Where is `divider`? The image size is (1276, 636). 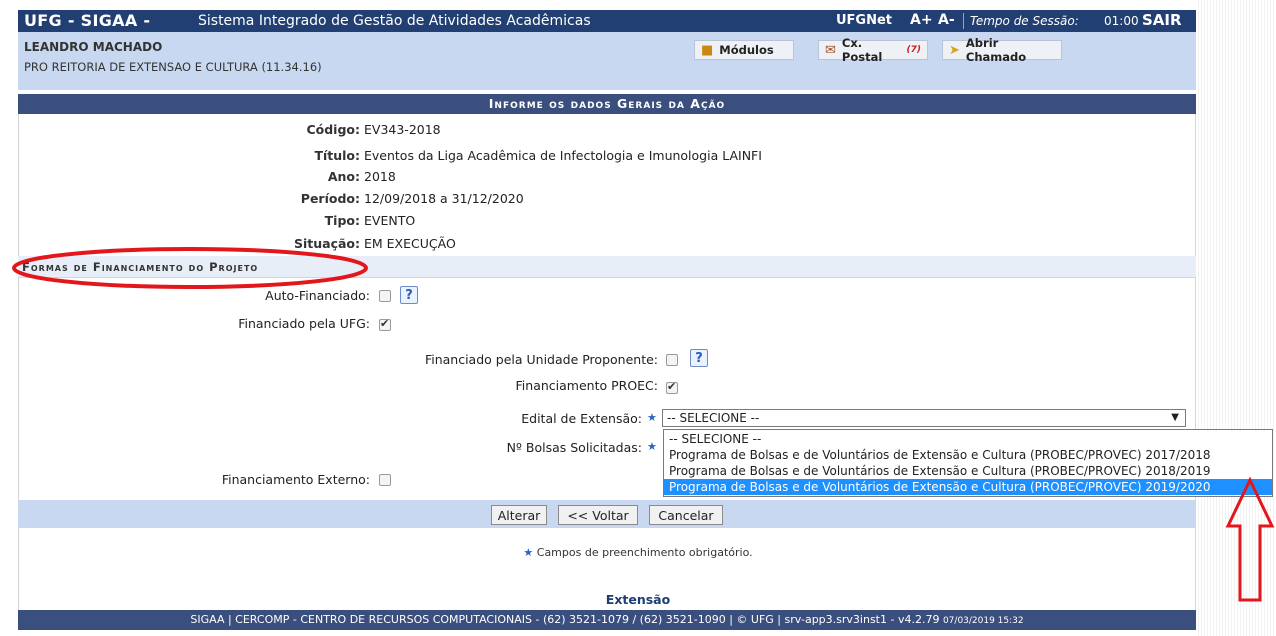
divider is located at coordinates (963, 21).